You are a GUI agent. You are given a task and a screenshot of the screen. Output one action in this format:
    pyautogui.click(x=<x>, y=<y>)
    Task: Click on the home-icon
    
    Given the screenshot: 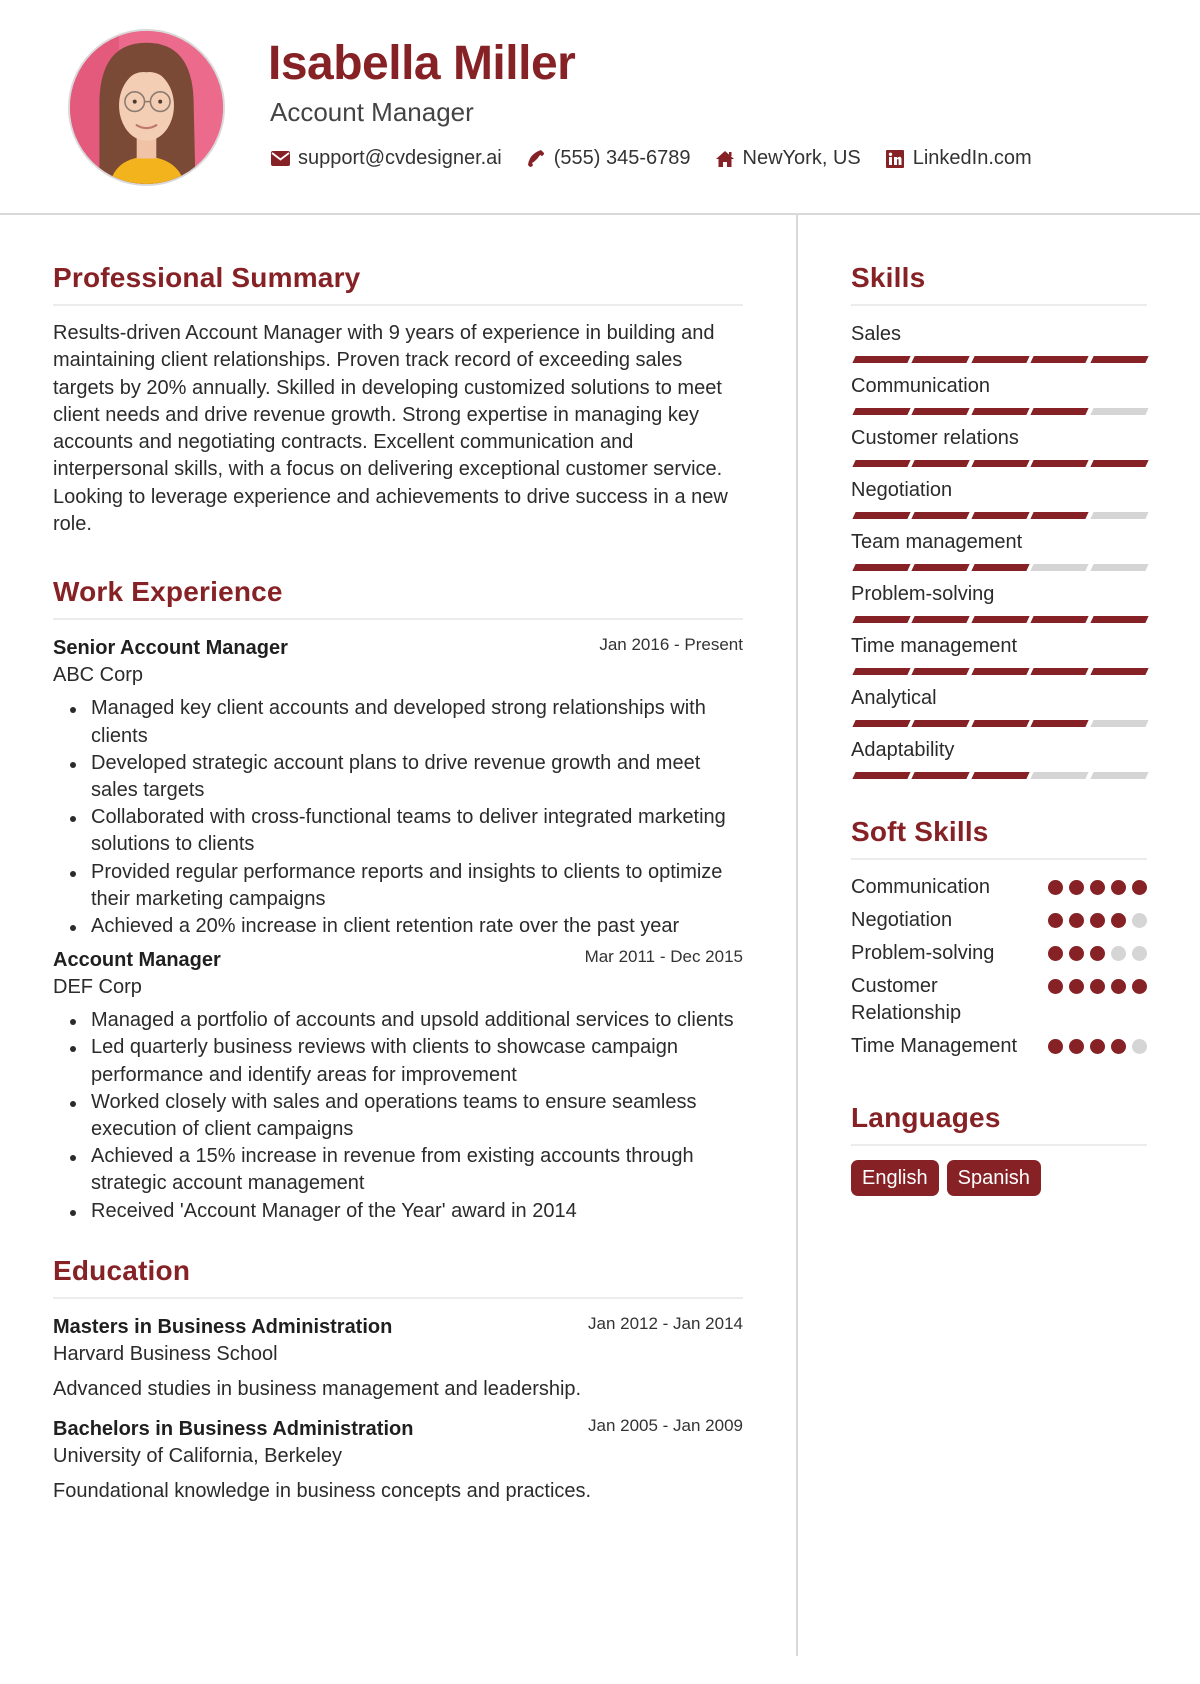 What is the action you would take?
    pyautogui.click(x=725, y=159)
    